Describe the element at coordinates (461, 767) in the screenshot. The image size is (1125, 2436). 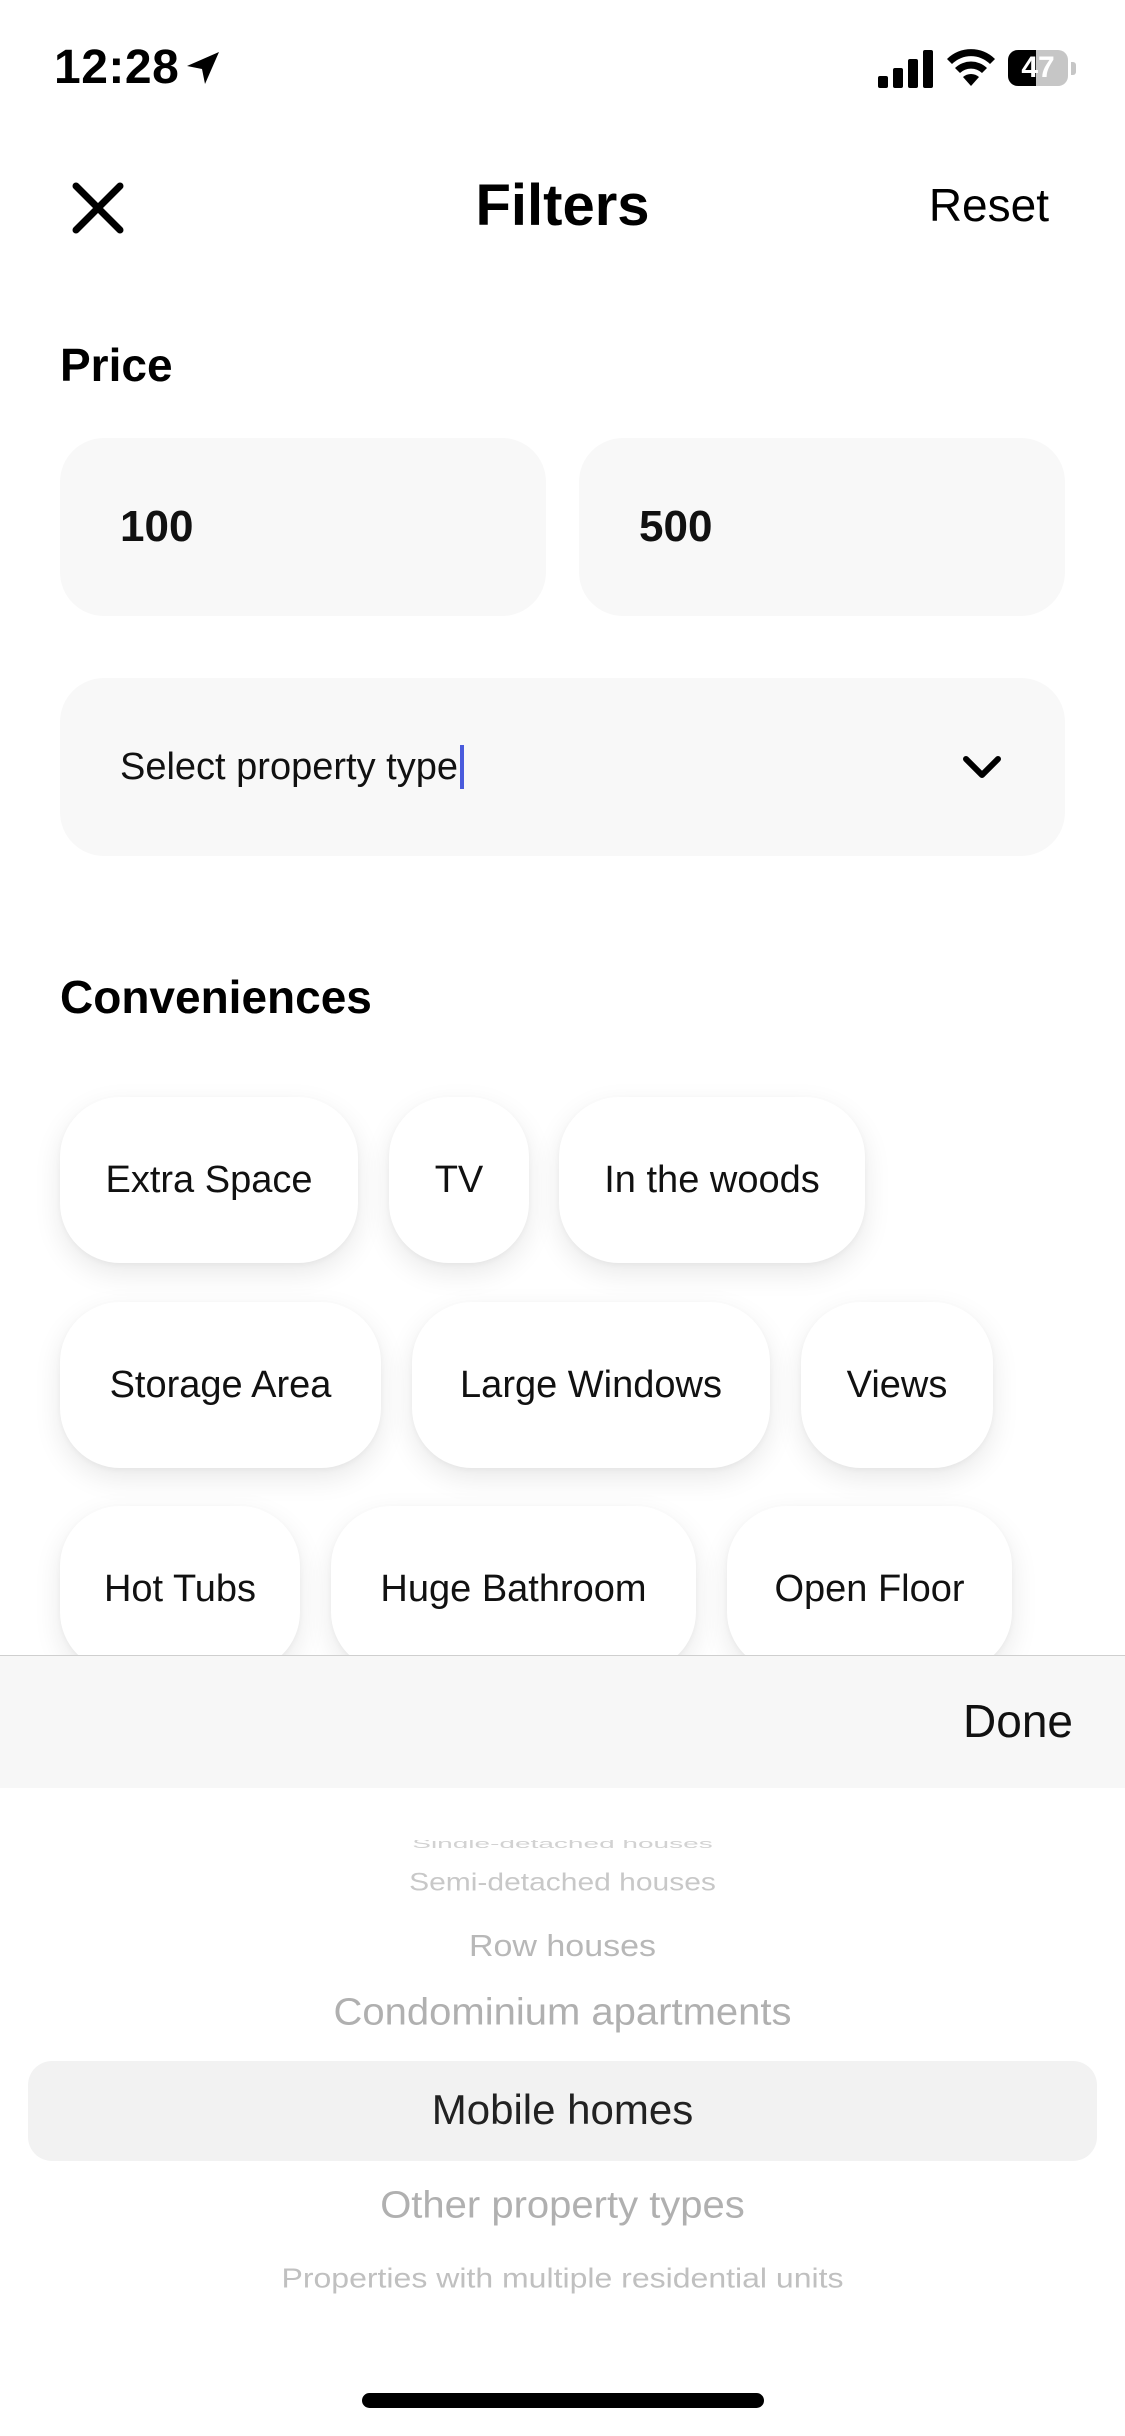
I see `text-cursor` at that location.